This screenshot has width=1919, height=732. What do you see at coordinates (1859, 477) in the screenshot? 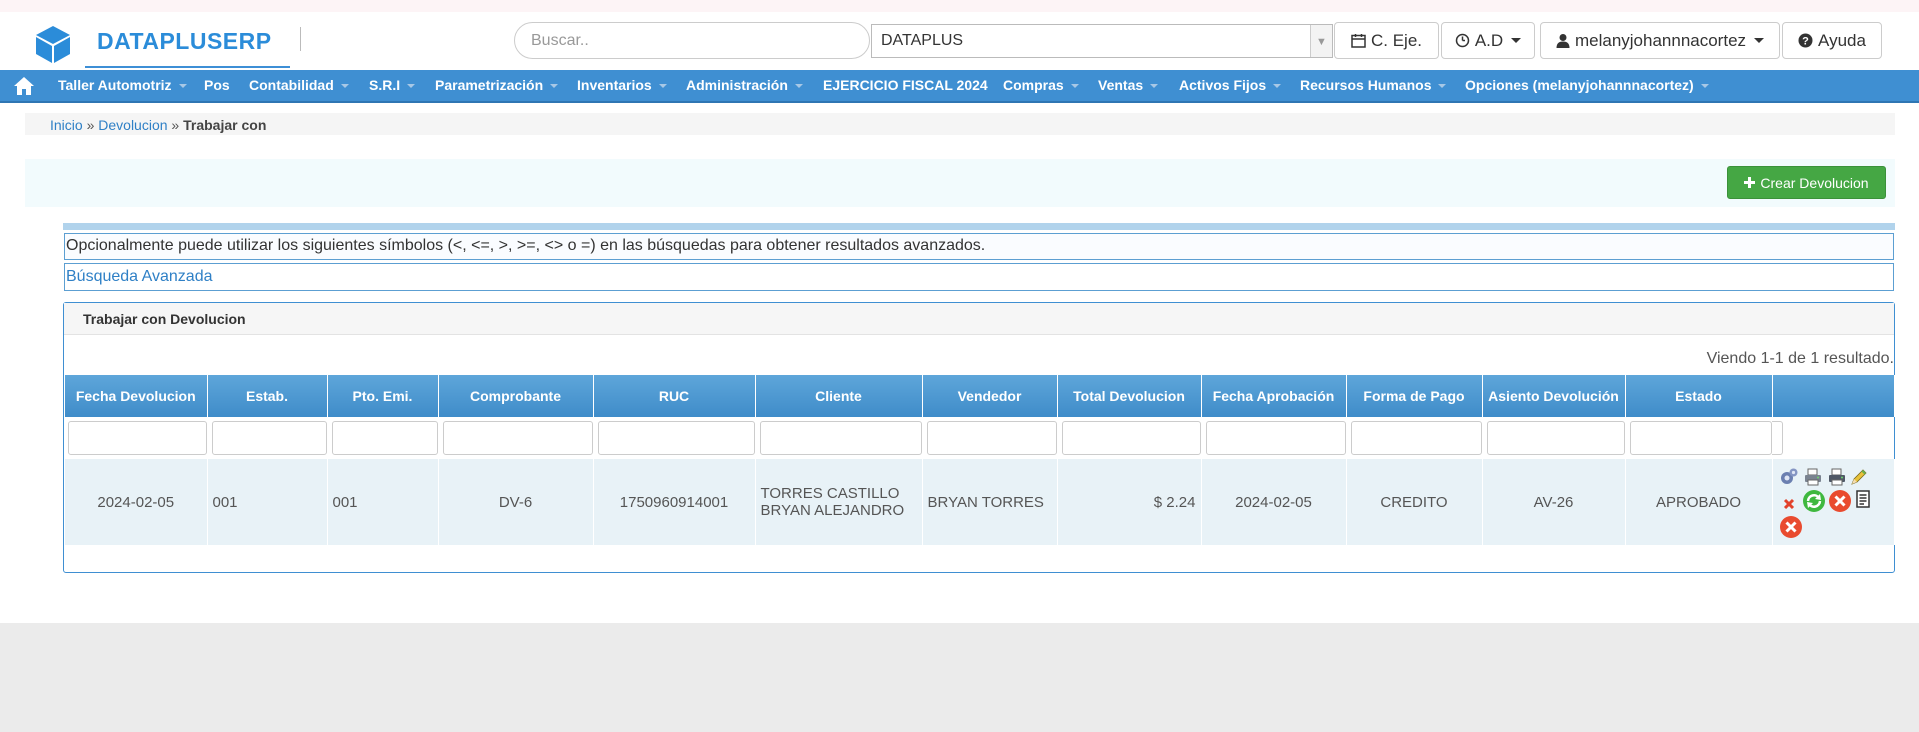
I see `edit-icon` at bounding box center [1859, 477].